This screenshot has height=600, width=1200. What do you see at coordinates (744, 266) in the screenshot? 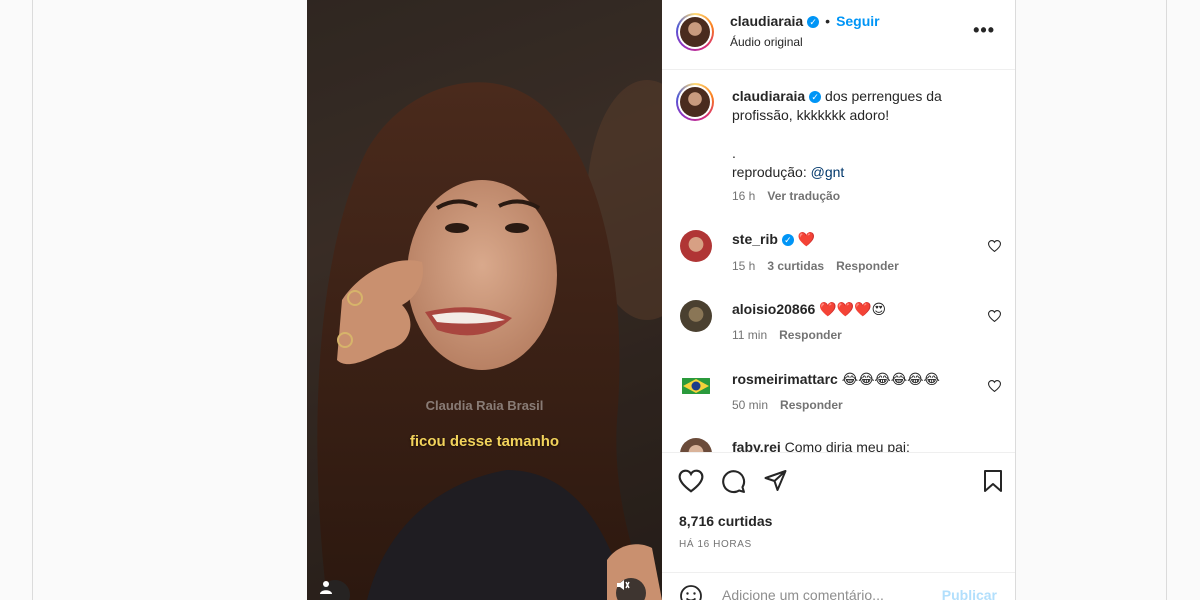
I see `comment-time: 15 h` at bounding box center [744, 266].